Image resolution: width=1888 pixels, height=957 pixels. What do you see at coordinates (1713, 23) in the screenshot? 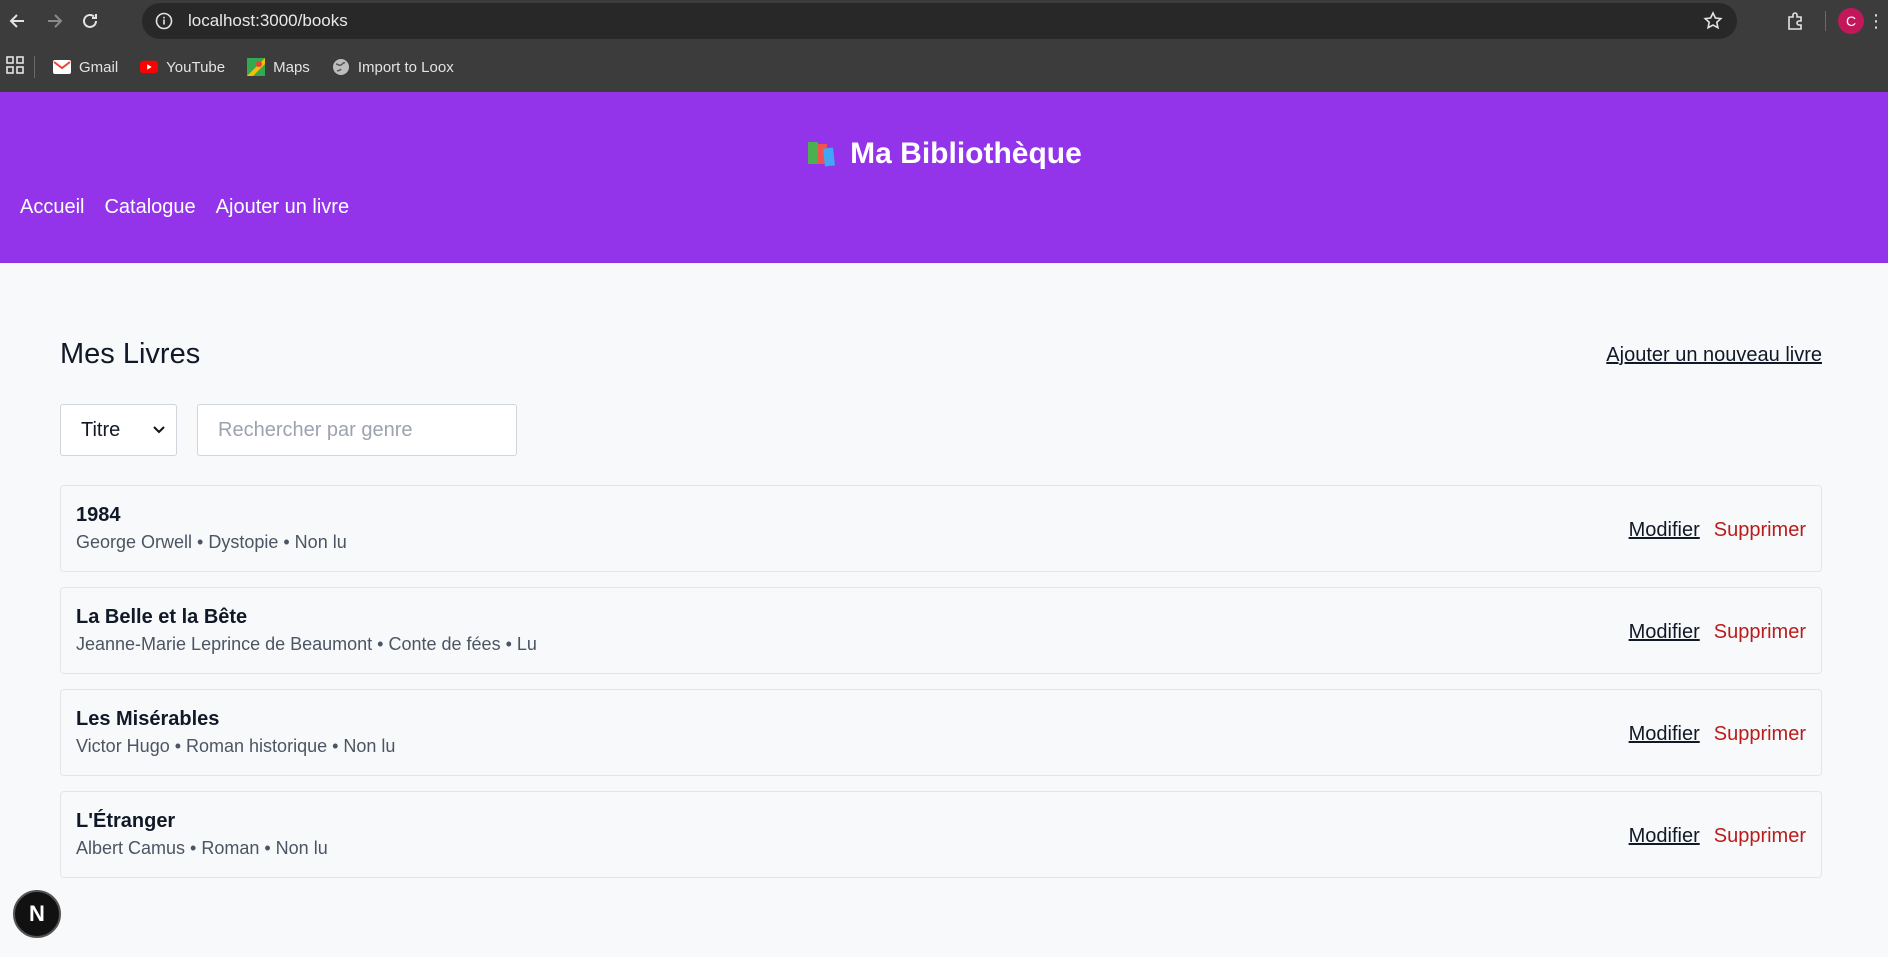
I see `bookmark-star-icon` at bounding box center [1713, 23].